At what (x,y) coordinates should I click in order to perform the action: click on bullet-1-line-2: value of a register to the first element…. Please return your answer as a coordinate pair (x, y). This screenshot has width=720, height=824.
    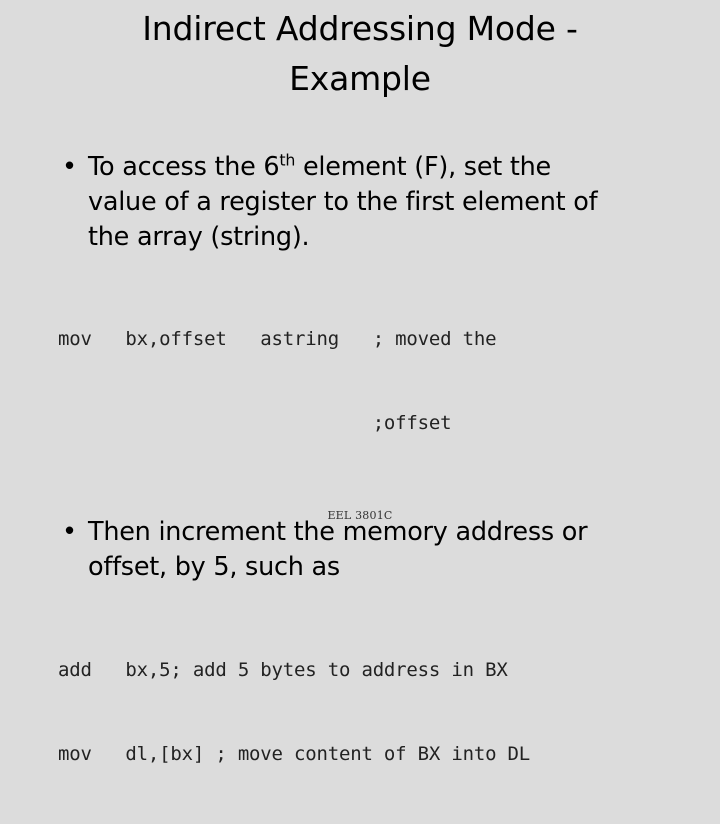
    Looking at the image, I should click on (343, 202).